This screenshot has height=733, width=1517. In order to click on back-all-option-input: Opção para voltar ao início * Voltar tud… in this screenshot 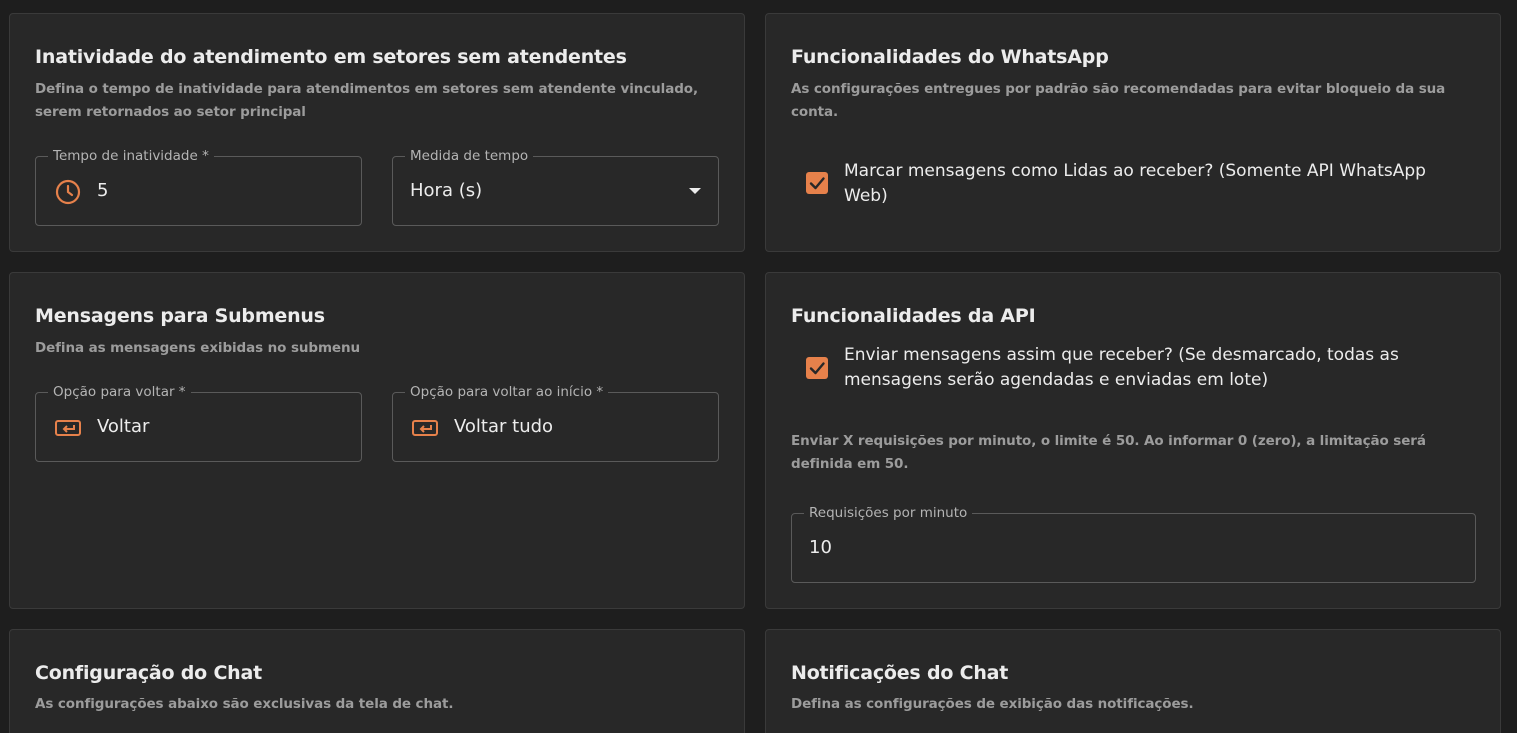, I will do `click(555, 422)`.